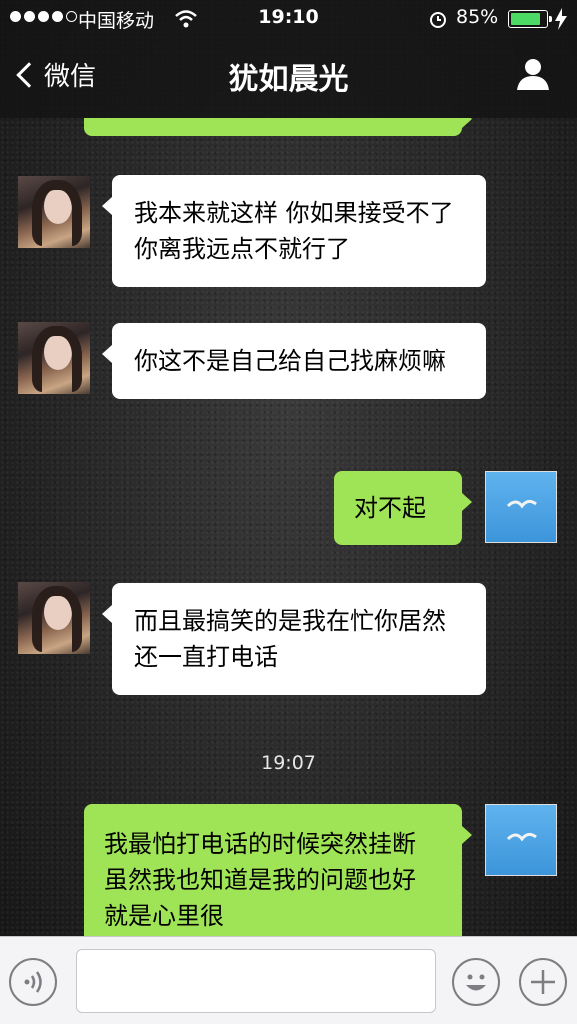  I want to click on message-text: 而且最搞笑的是我在忙你居然还一直打电话, so click(290, 639).